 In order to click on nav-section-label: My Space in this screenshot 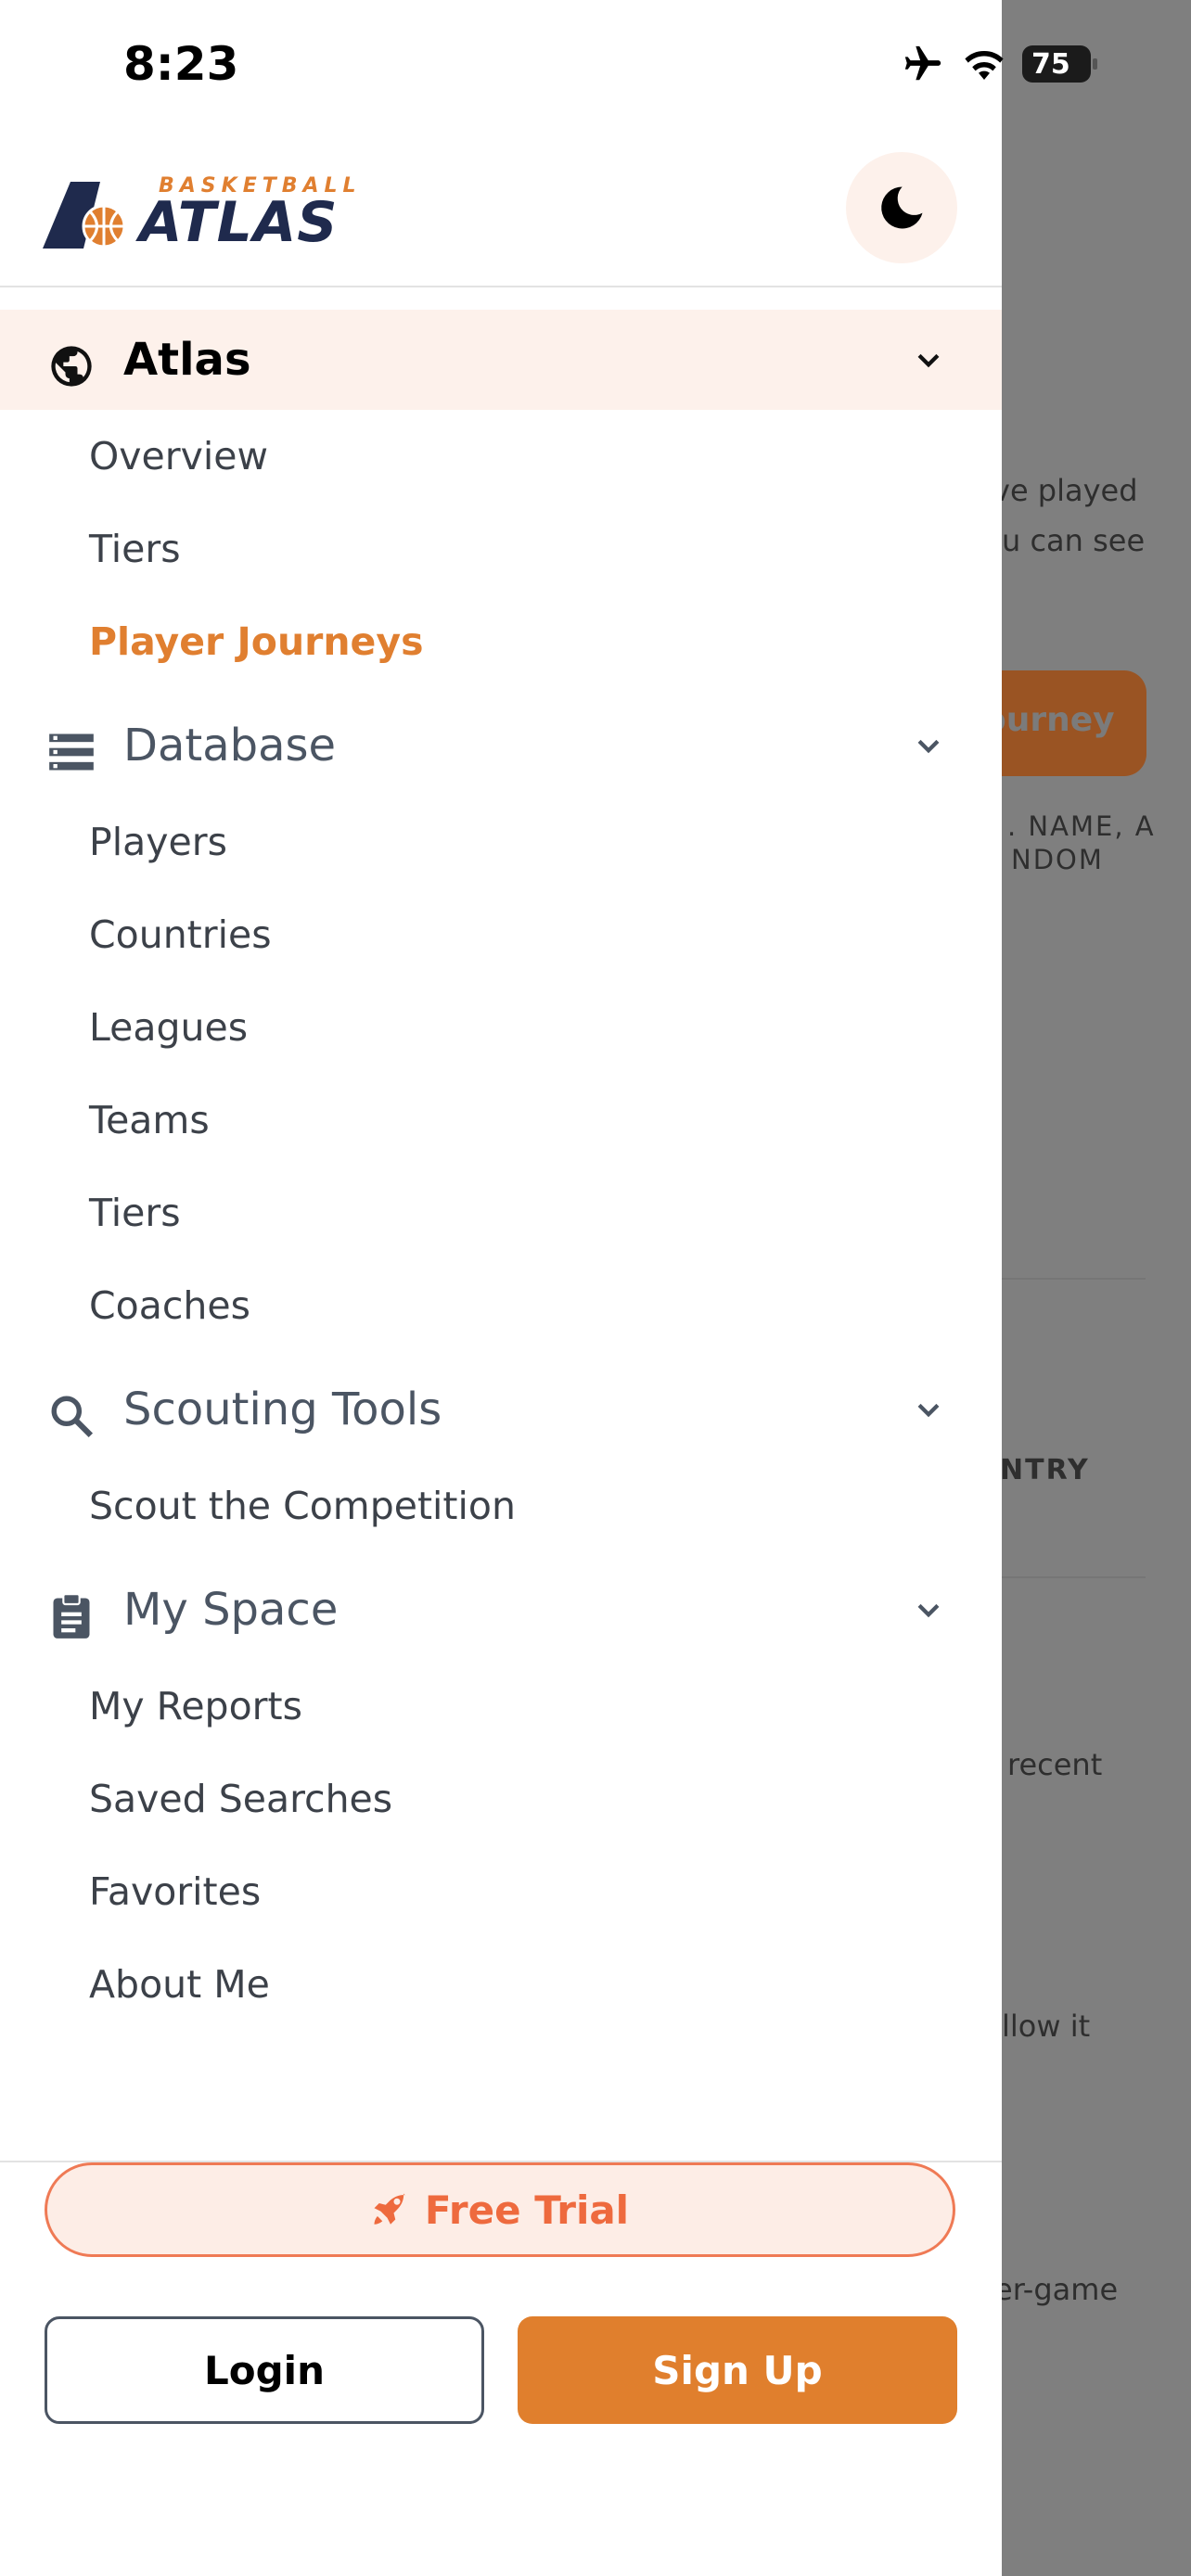, I will do `click(231, 1610)`.